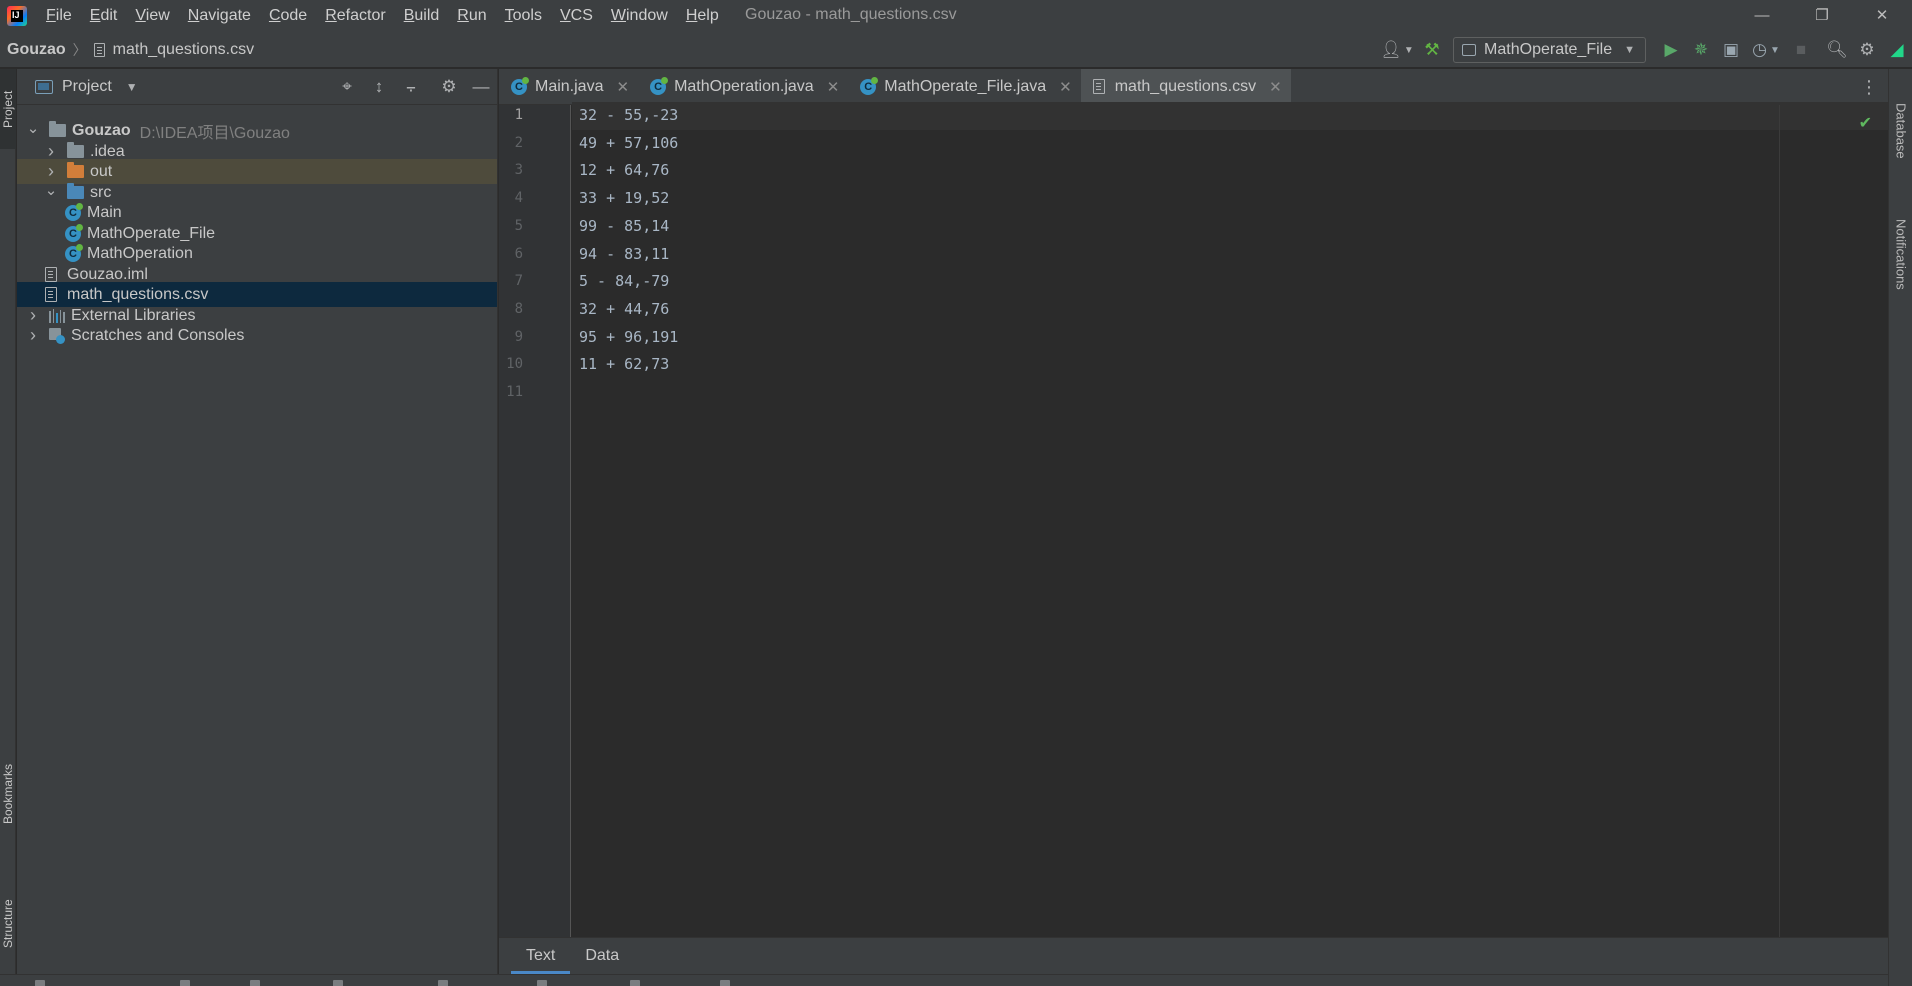 The height and width of the screenshot is (986, 1912). I want to click on menu-run: Run, so click(471, 16).